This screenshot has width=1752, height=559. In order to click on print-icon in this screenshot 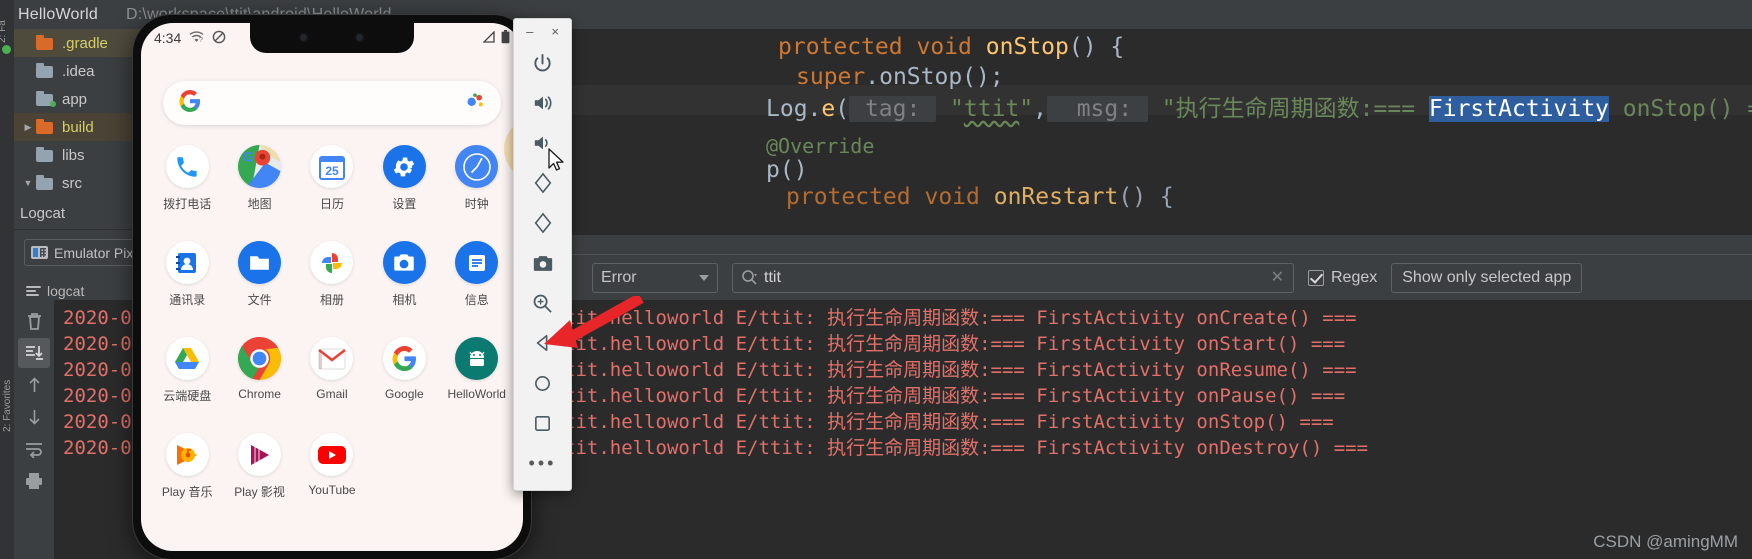, I will do `click(34, 481)`.